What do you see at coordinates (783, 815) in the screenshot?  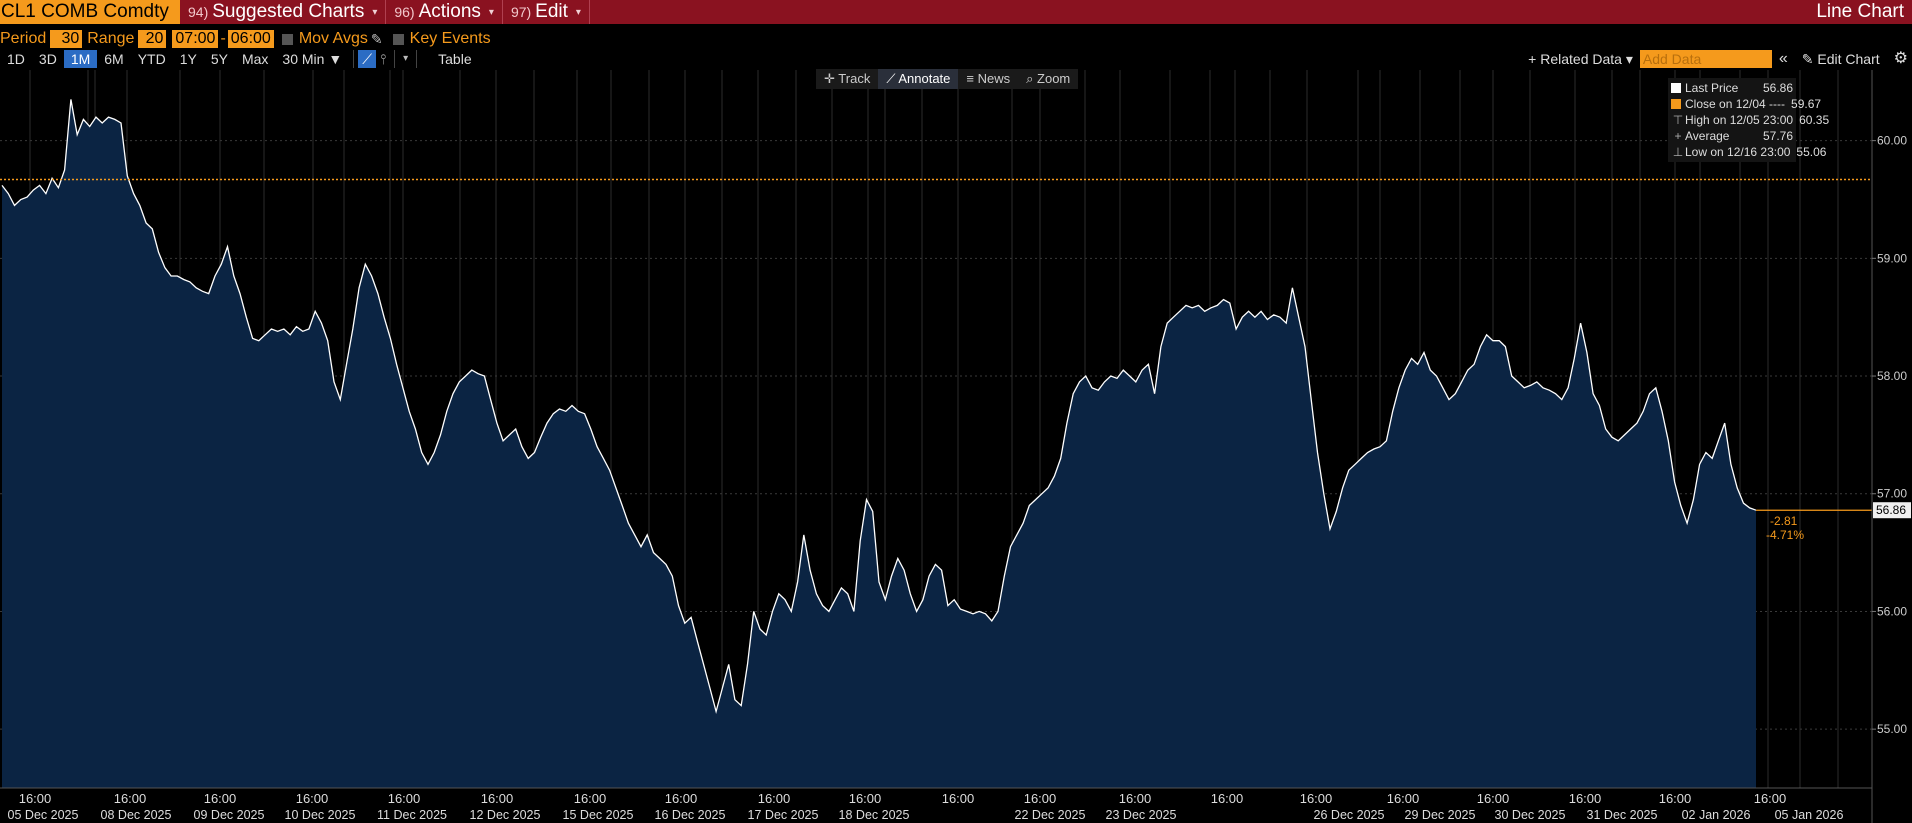 I see `x-date-label: 17 Dec 2025` at bounding box center [783, 815].